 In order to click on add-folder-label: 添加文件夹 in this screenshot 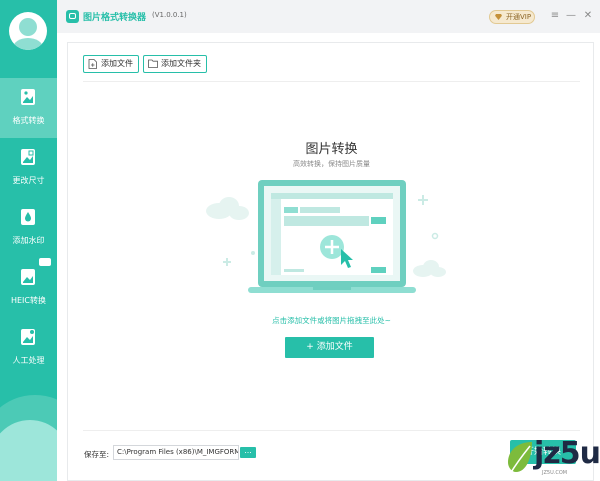, I will do `click(181, 63)`.